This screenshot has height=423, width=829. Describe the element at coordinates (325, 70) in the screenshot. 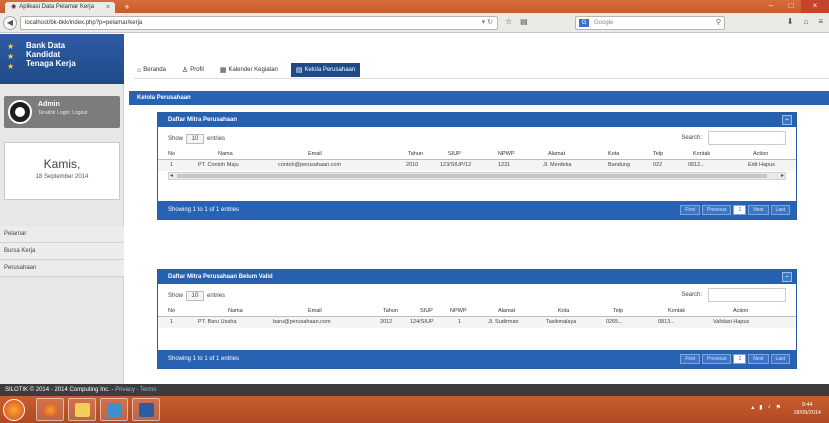

I see `nav-kelola-perusahaan: ▤ Kelola Perusahaan` at that location.